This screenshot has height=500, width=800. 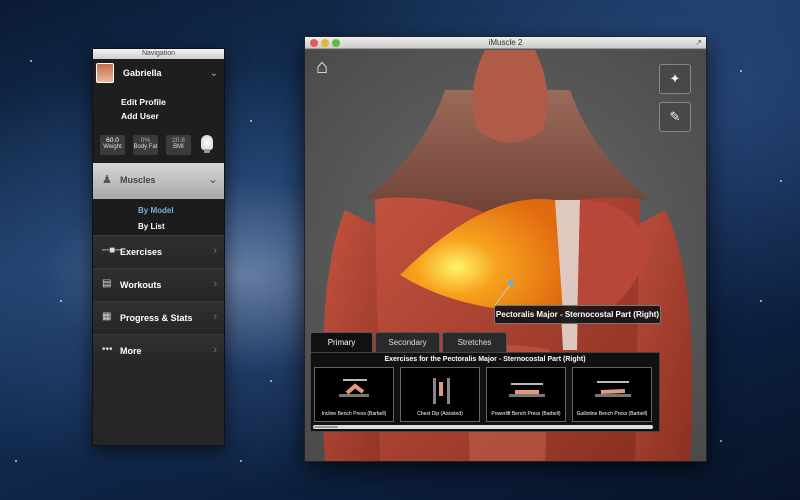 I want to click on nav-item-workouts-label: Workouts, so click(x=141, y=285).